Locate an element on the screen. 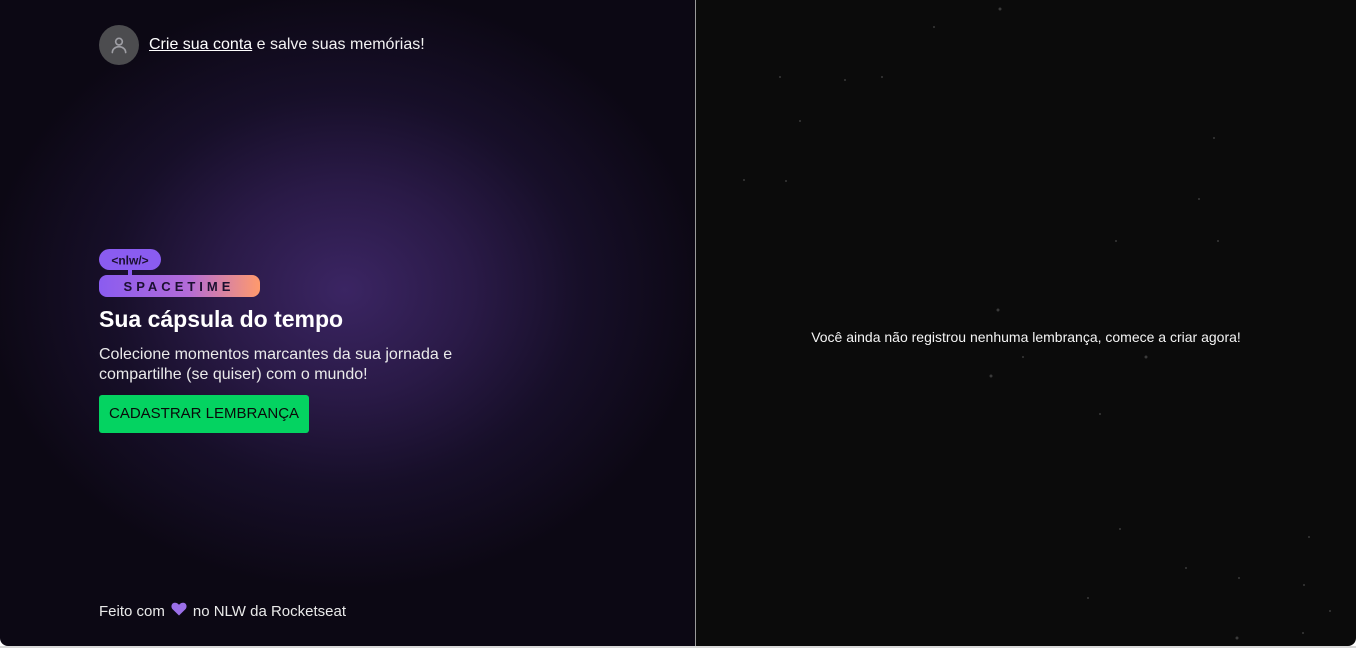  signin-text: Crie sua conta e salve suas memórias! is located at coordinates (287, 45).